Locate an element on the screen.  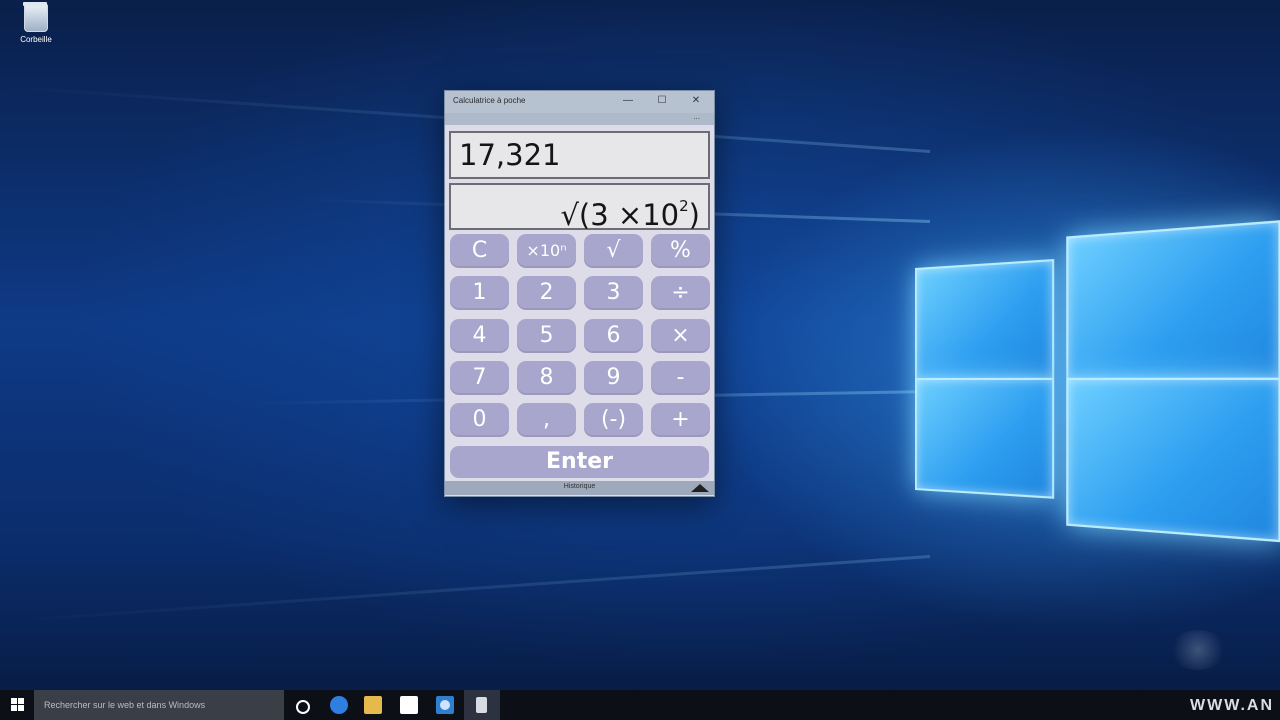
clear-key: C is located at coordinates (479, 251).